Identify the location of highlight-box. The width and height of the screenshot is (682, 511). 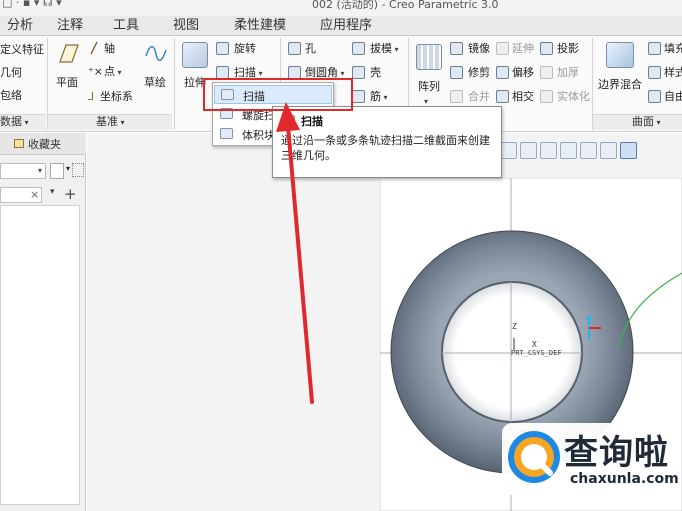
(278, 94).